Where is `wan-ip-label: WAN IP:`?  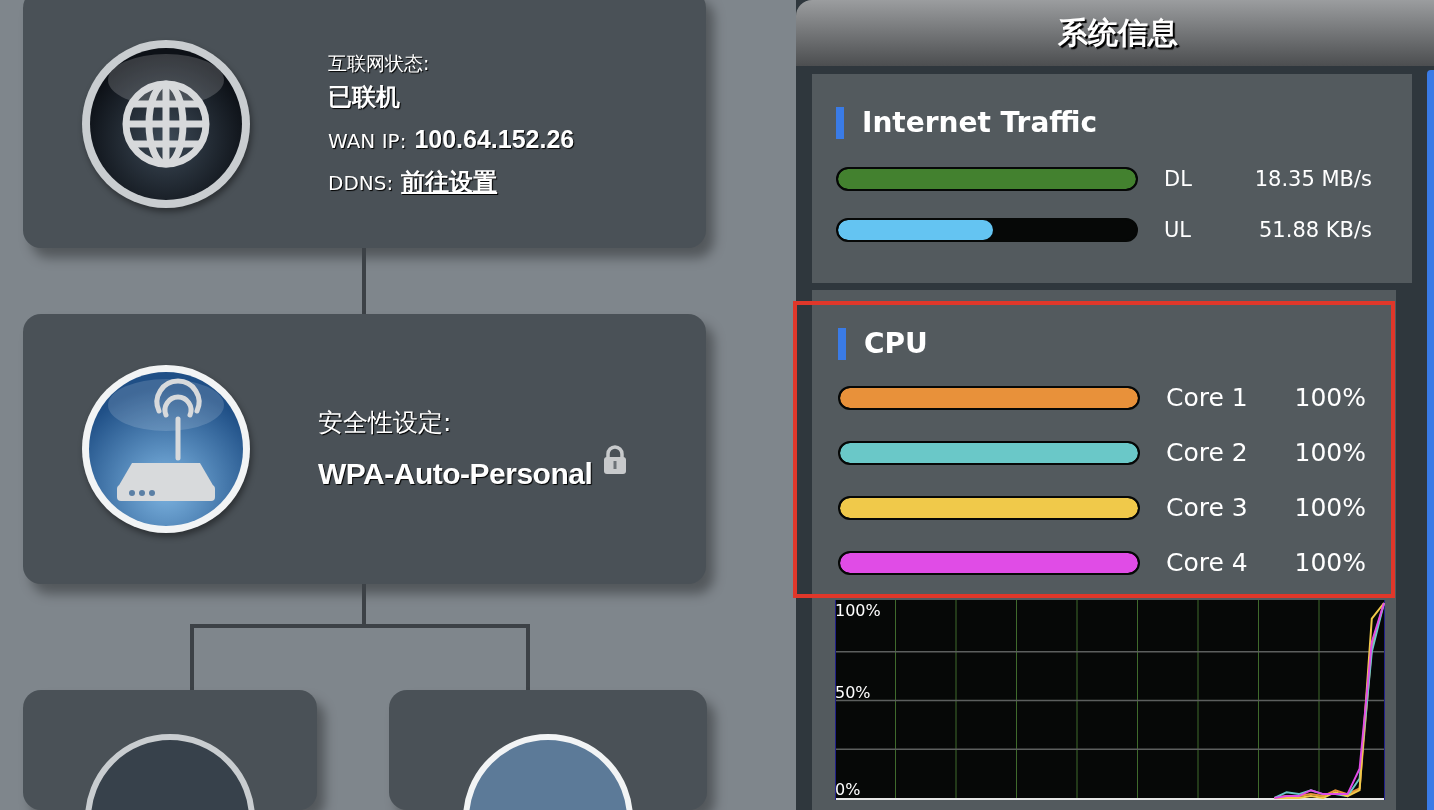
wan-ip-label: WAN IP: is located at coordinates (367, 140).